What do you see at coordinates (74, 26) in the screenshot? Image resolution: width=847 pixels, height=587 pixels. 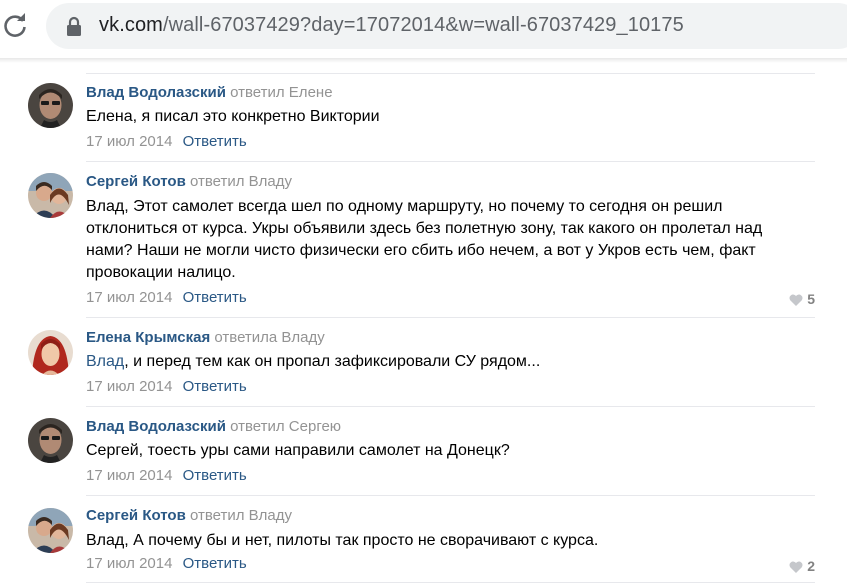 I see `lock-icon` at bounding box center [74, 26].